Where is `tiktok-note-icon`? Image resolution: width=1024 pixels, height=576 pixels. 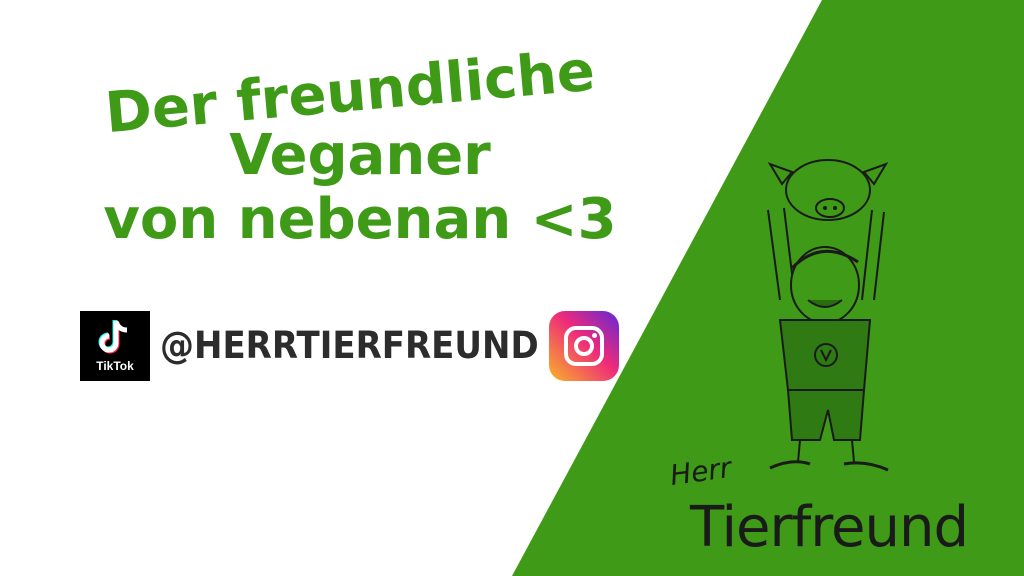
tiktok-note-icon is located at coordinates (113, 337).